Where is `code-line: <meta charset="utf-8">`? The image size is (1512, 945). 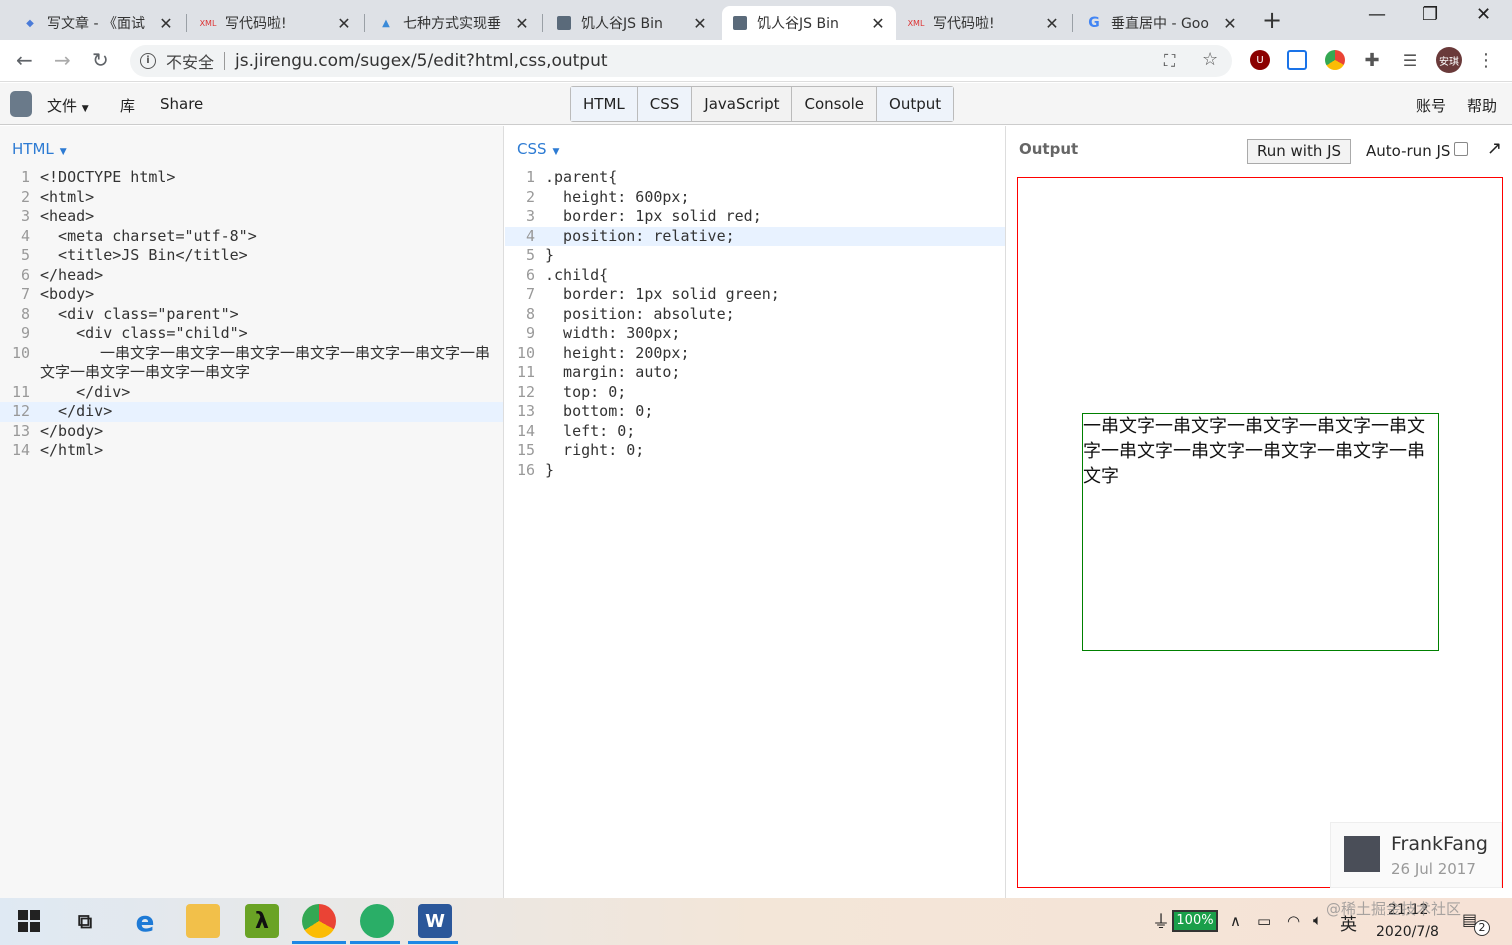 code-line: <meta charset="utf-8"> is located at coordinates (148, 235).